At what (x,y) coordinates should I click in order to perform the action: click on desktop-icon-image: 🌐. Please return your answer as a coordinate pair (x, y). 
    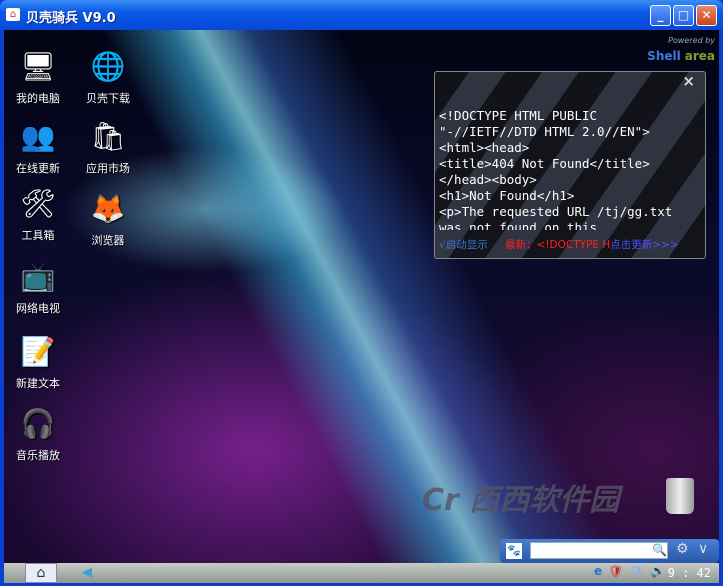
    Looking at the image, I should click on (108, 66).